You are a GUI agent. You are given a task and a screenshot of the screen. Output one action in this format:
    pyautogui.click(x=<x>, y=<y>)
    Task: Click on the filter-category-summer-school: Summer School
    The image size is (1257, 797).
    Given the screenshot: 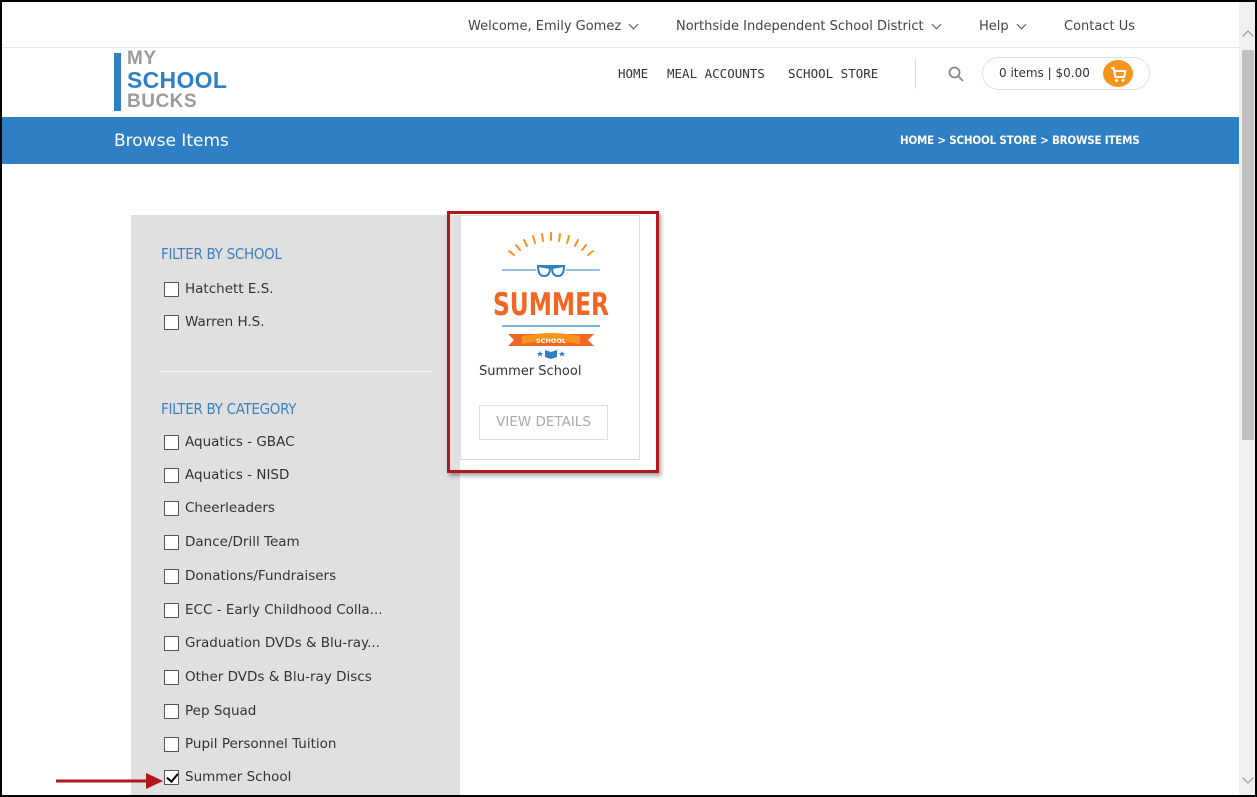 What is the action you would take?
    pyautogui.click(x=227, y=777)
    